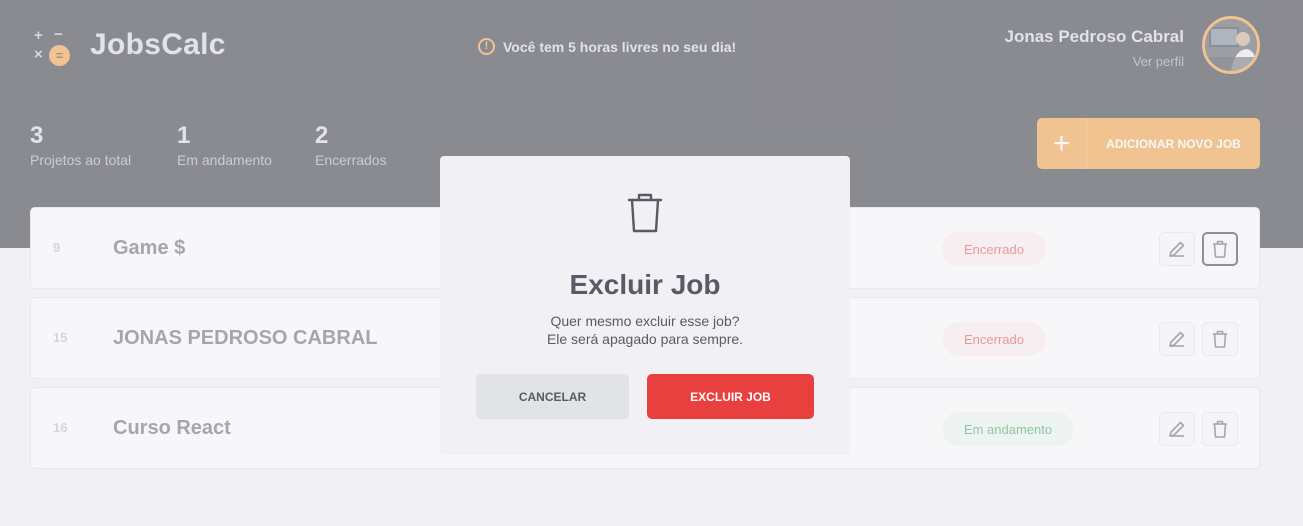  What do you see at coordinates (645, 321) in the screenshot?
I see `modal-line-1: Quer mesmo excluir esse job?` at bounding box center [645, 321].